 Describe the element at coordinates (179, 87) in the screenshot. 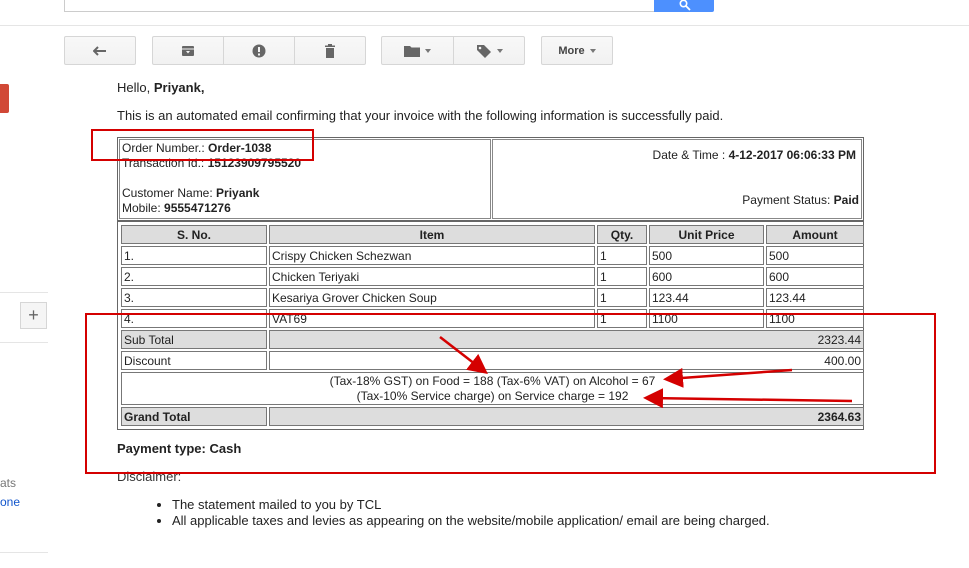

I see `greeting-name: Priyank,` at that location.